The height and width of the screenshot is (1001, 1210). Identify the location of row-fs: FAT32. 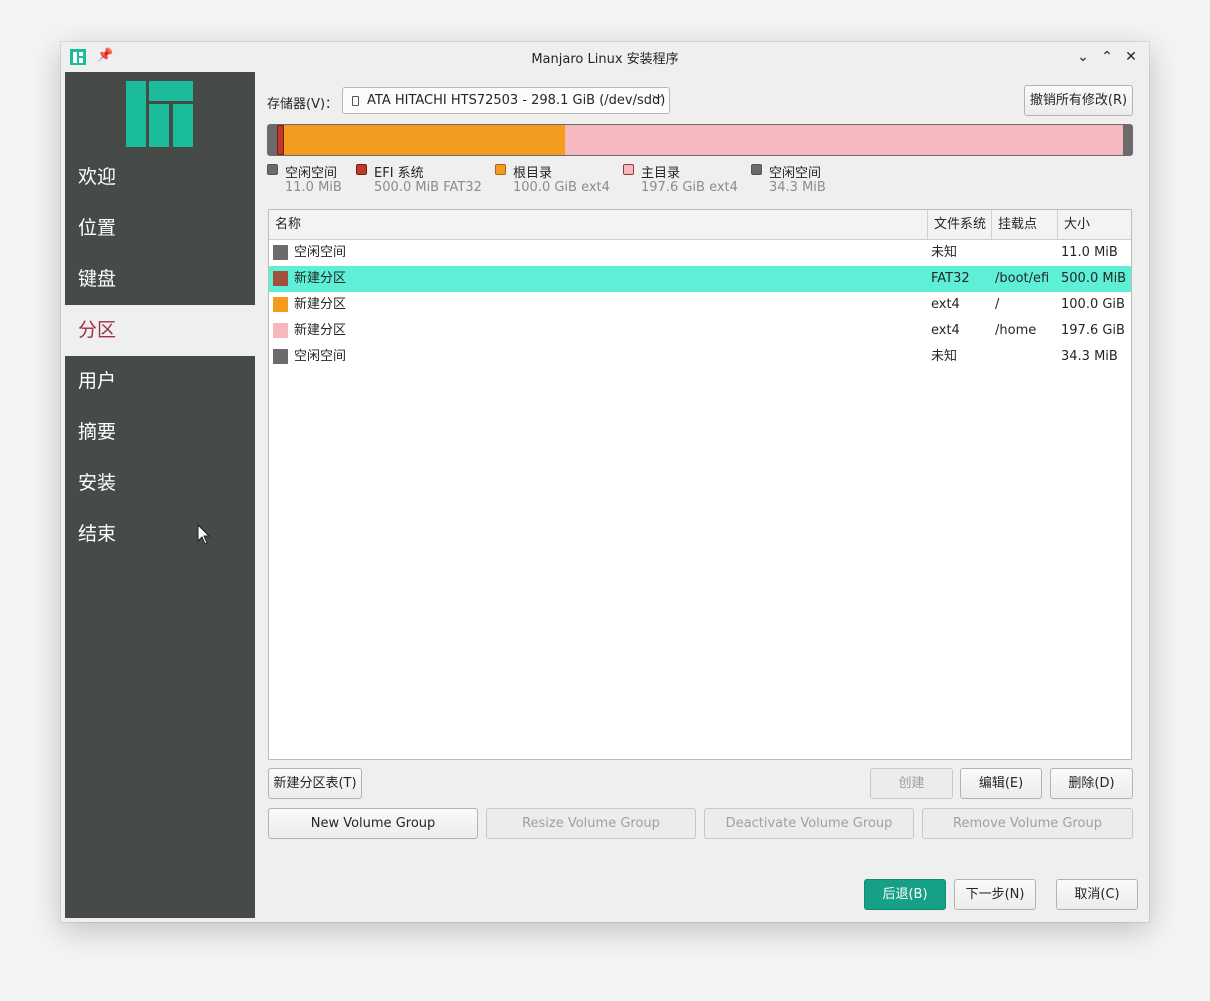
(950, 278).